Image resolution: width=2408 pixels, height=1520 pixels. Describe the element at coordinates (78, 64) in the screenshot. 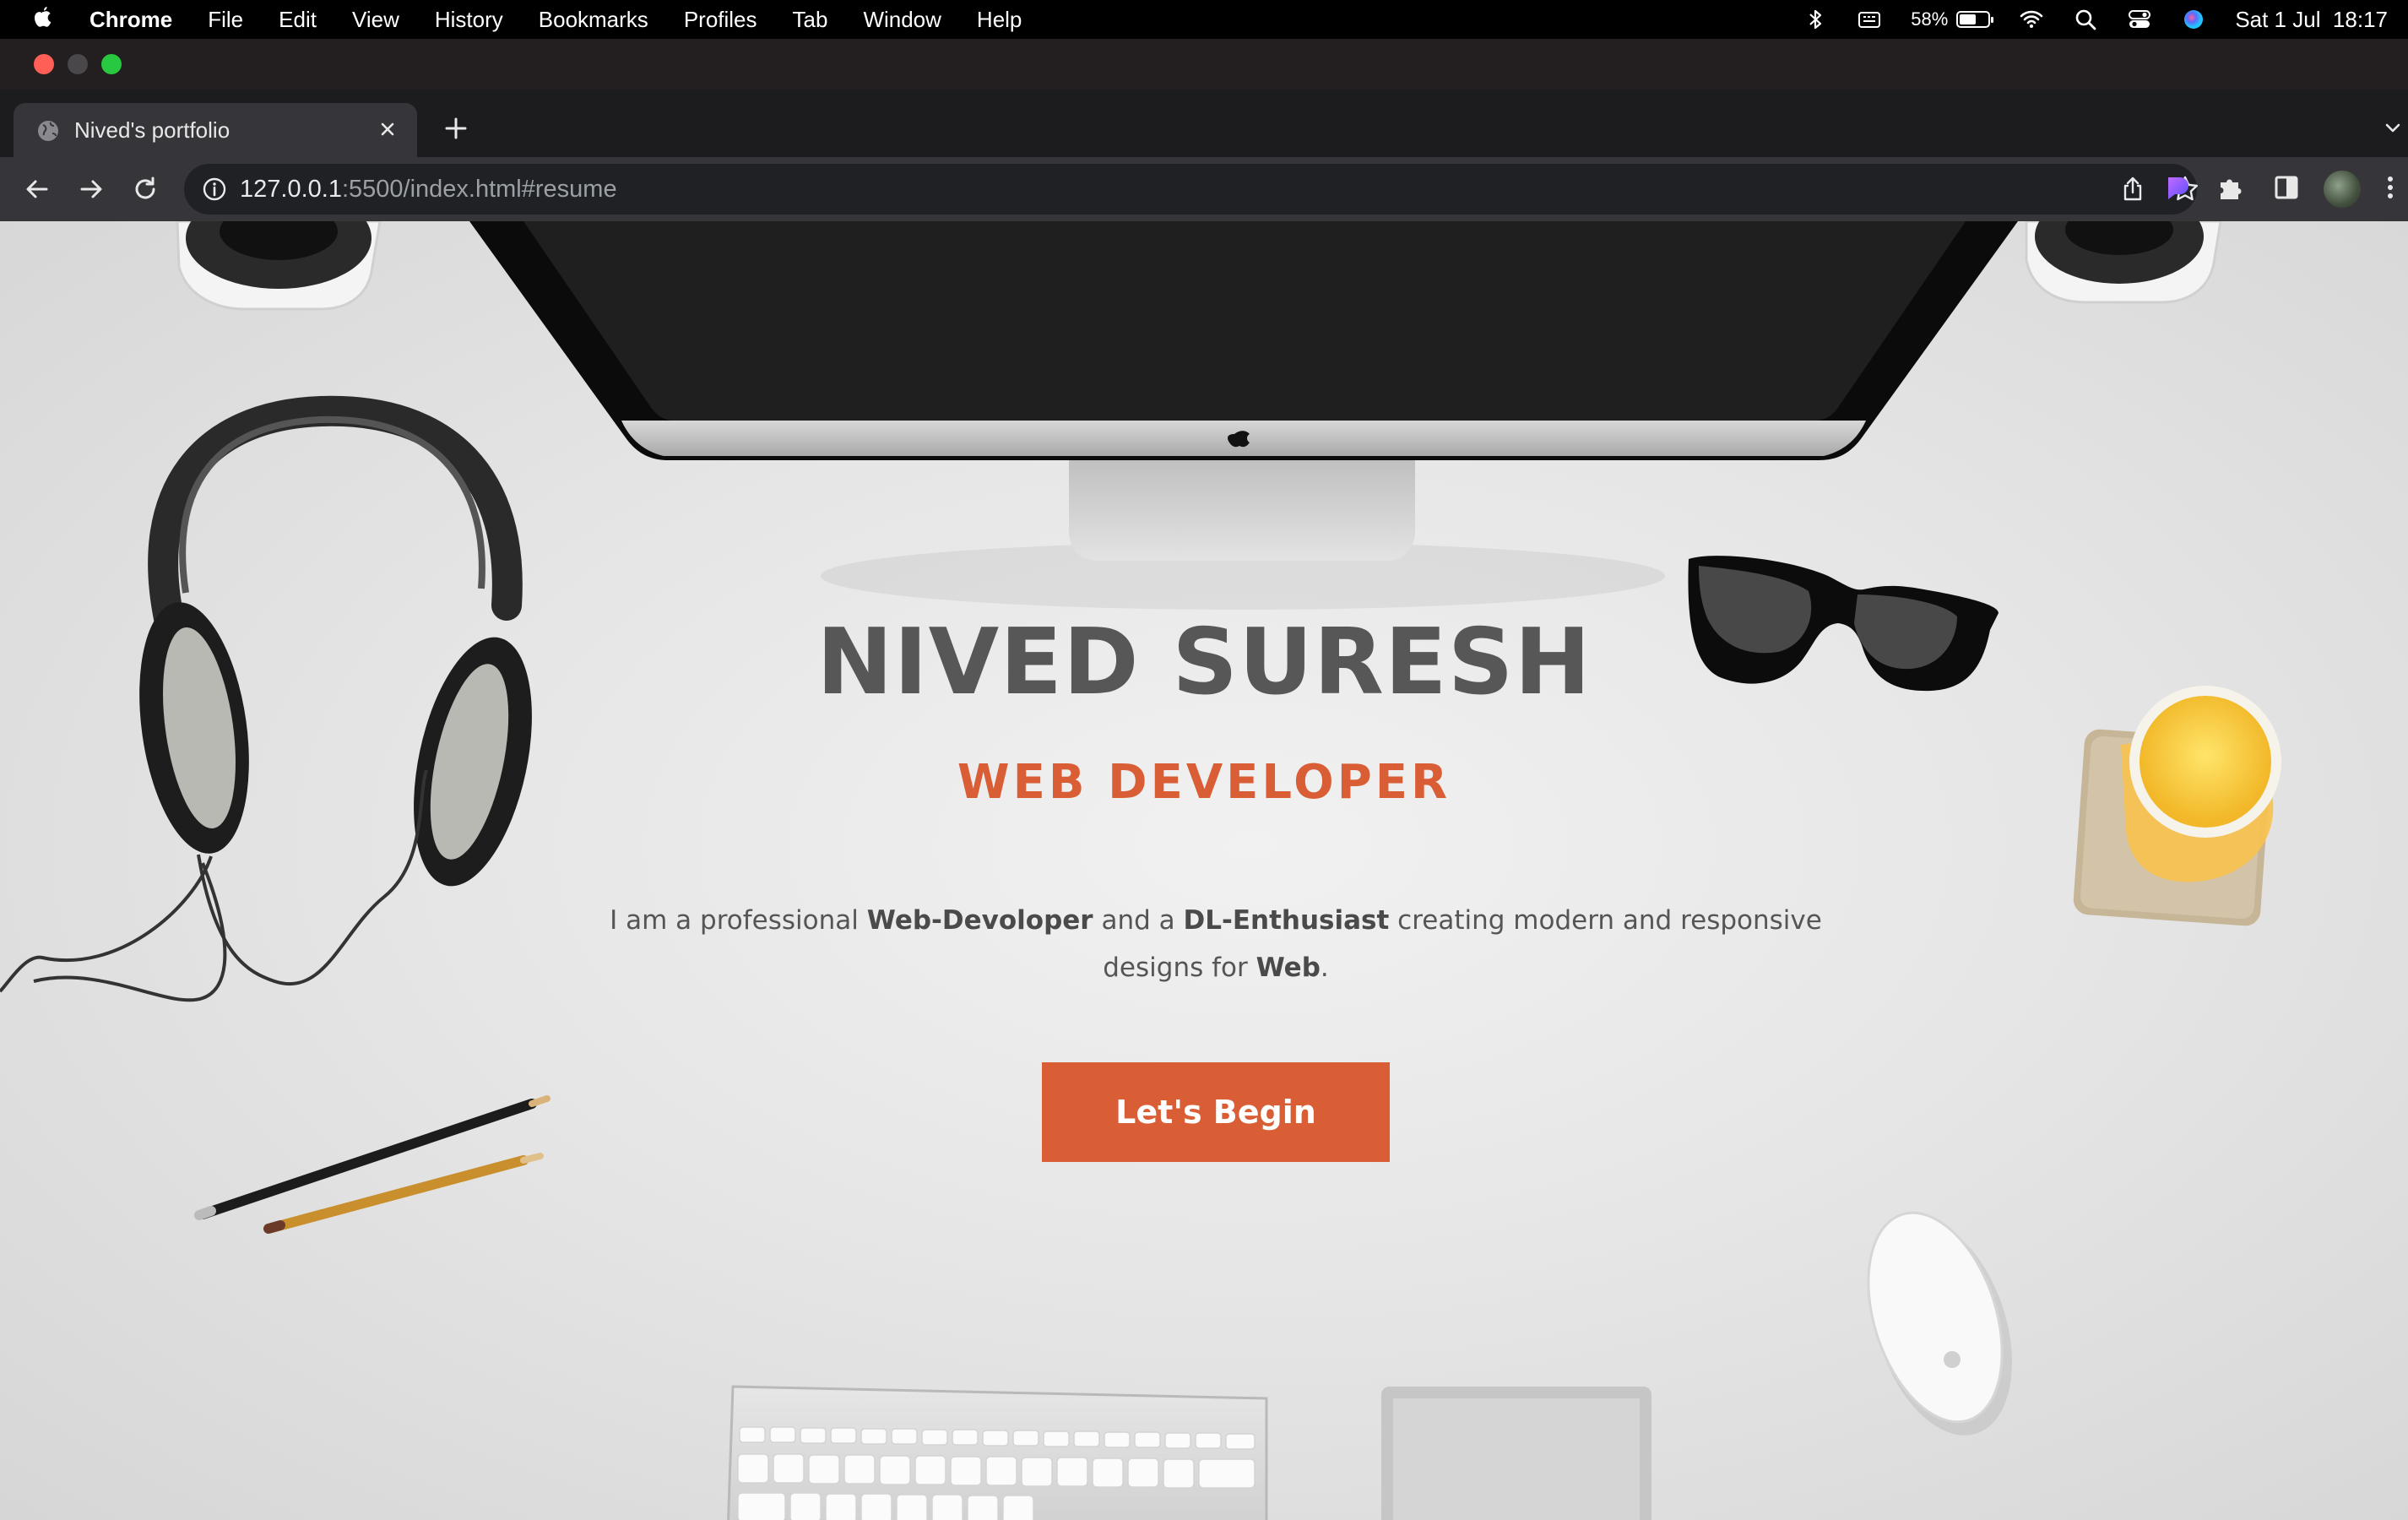

I see `window-minimize-button` at that location.